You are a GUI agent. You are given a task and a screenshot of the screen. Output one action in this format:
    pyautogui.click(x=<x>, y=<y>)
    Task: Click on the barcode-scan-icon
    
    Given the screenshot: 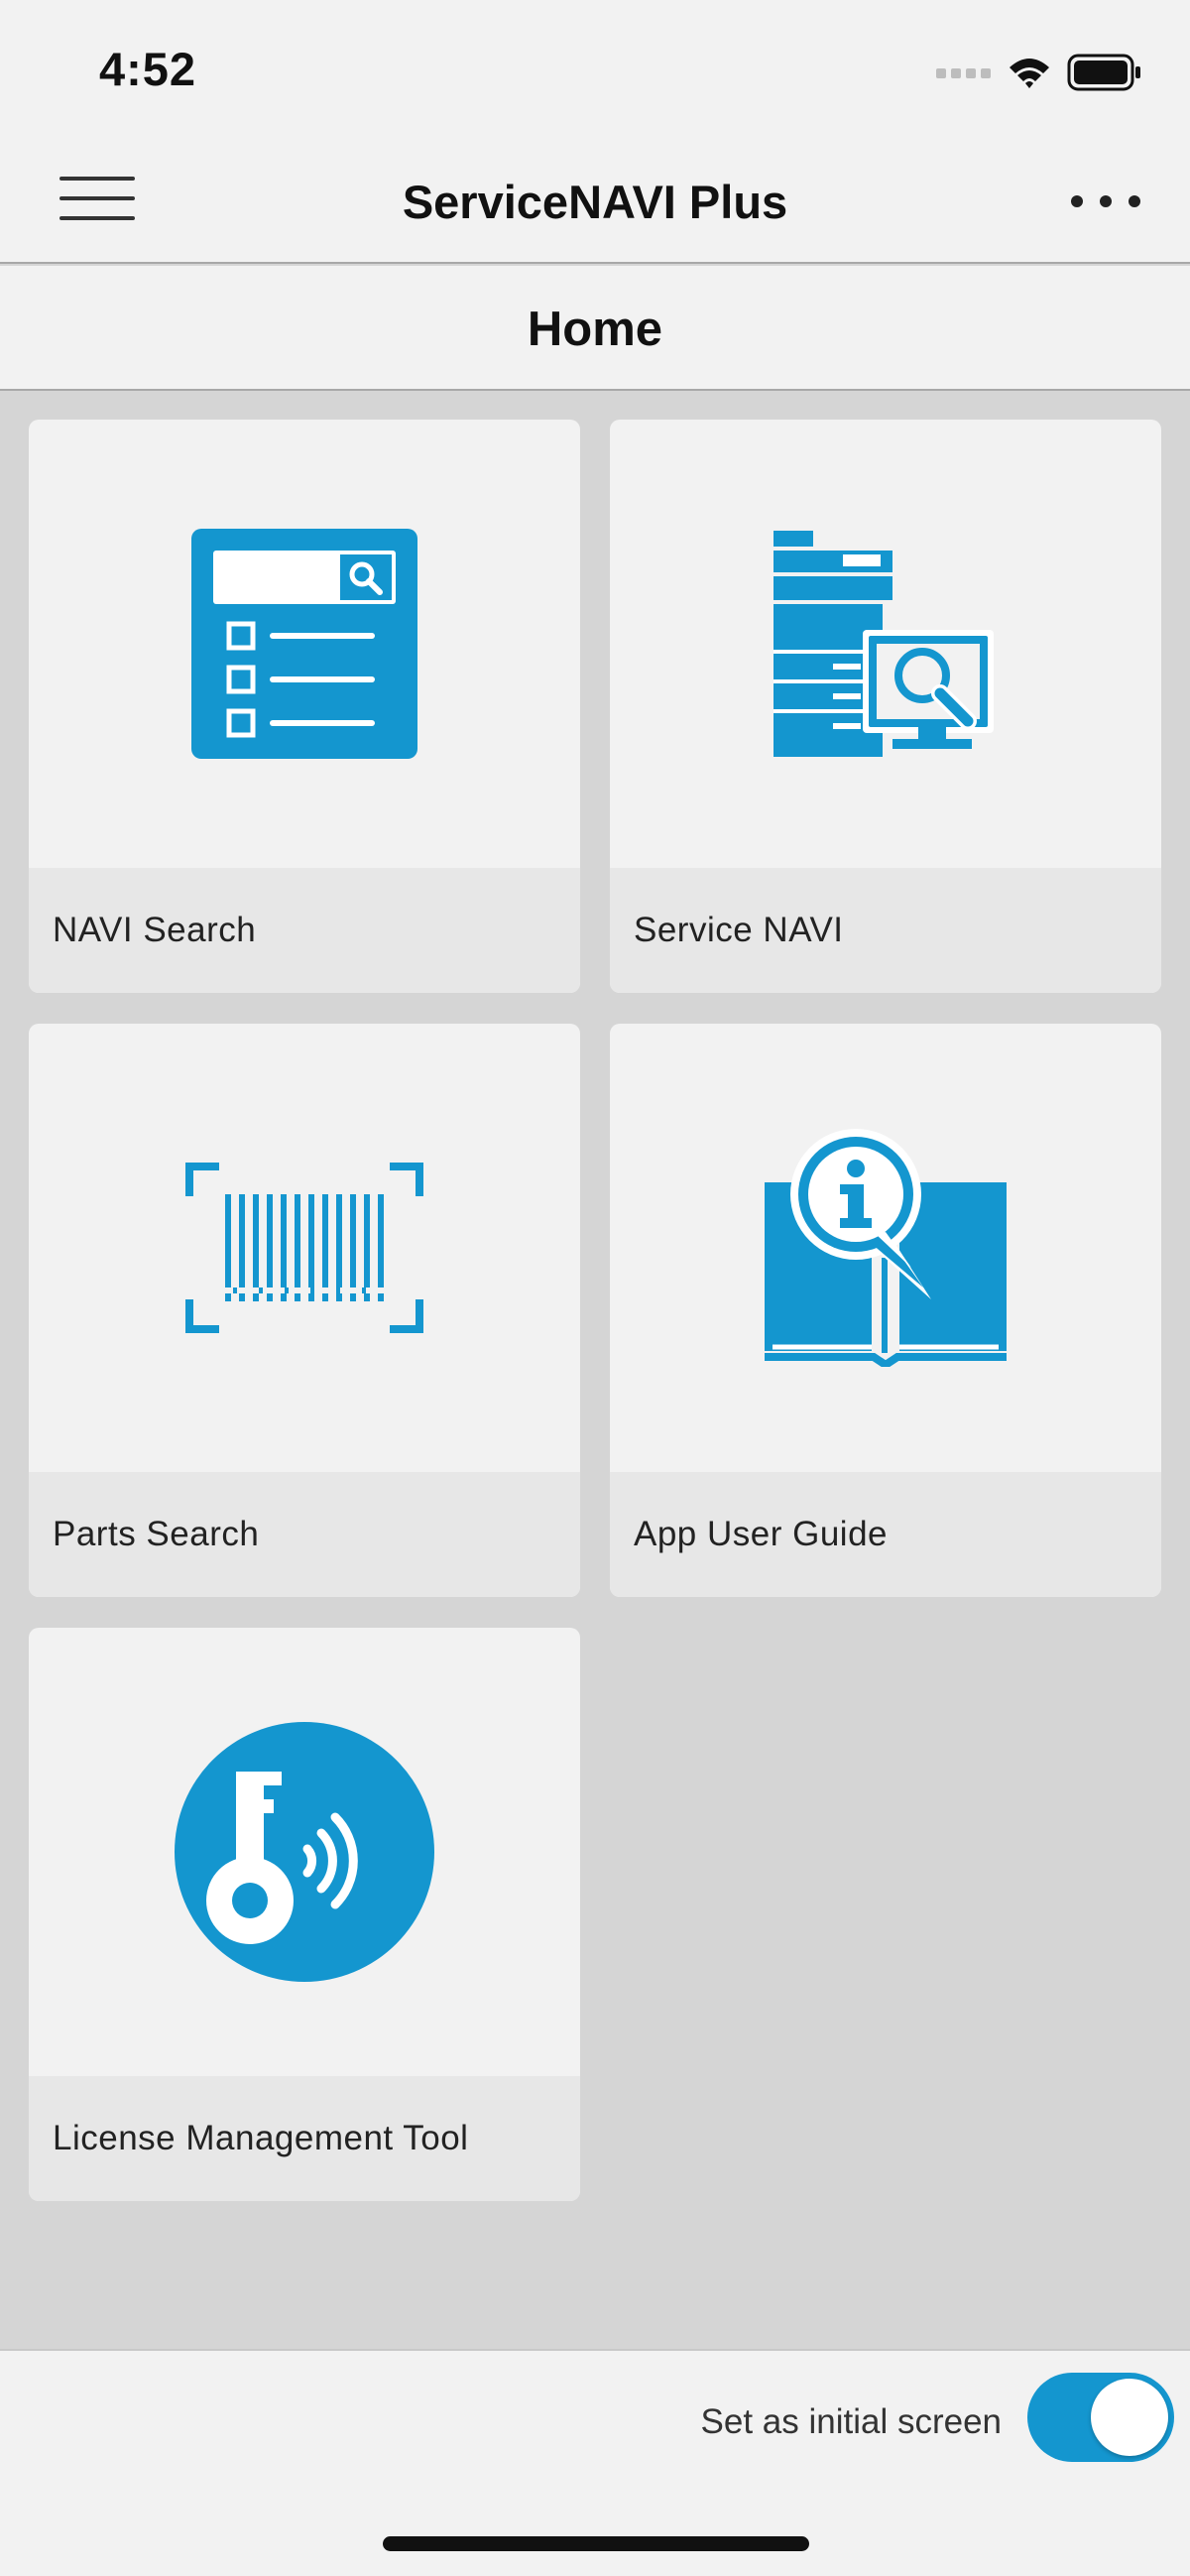 What is the action you would take?
    pyautogui.click(x=304, y=1248)
    